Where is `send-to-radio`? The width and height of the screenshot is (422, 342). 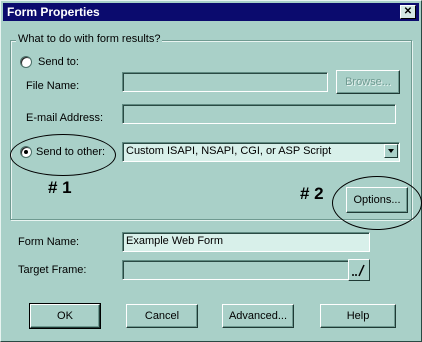 send-to-radio is located at coordinates (26, 62).